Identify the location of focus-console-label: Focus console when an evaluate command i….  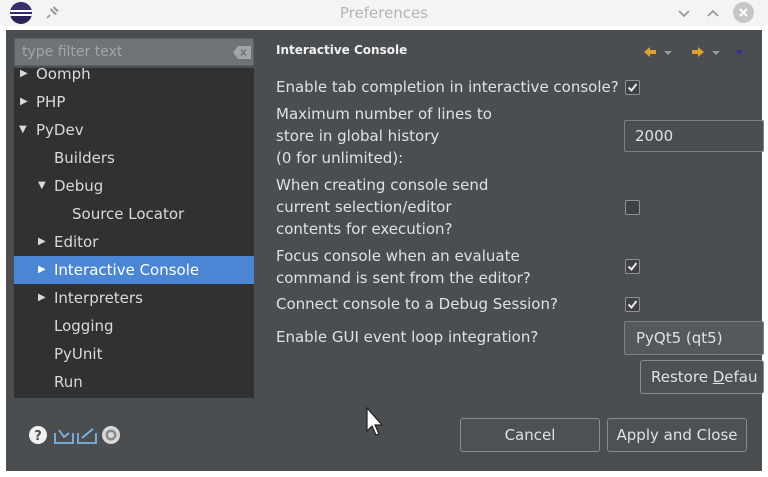
(403, 267).